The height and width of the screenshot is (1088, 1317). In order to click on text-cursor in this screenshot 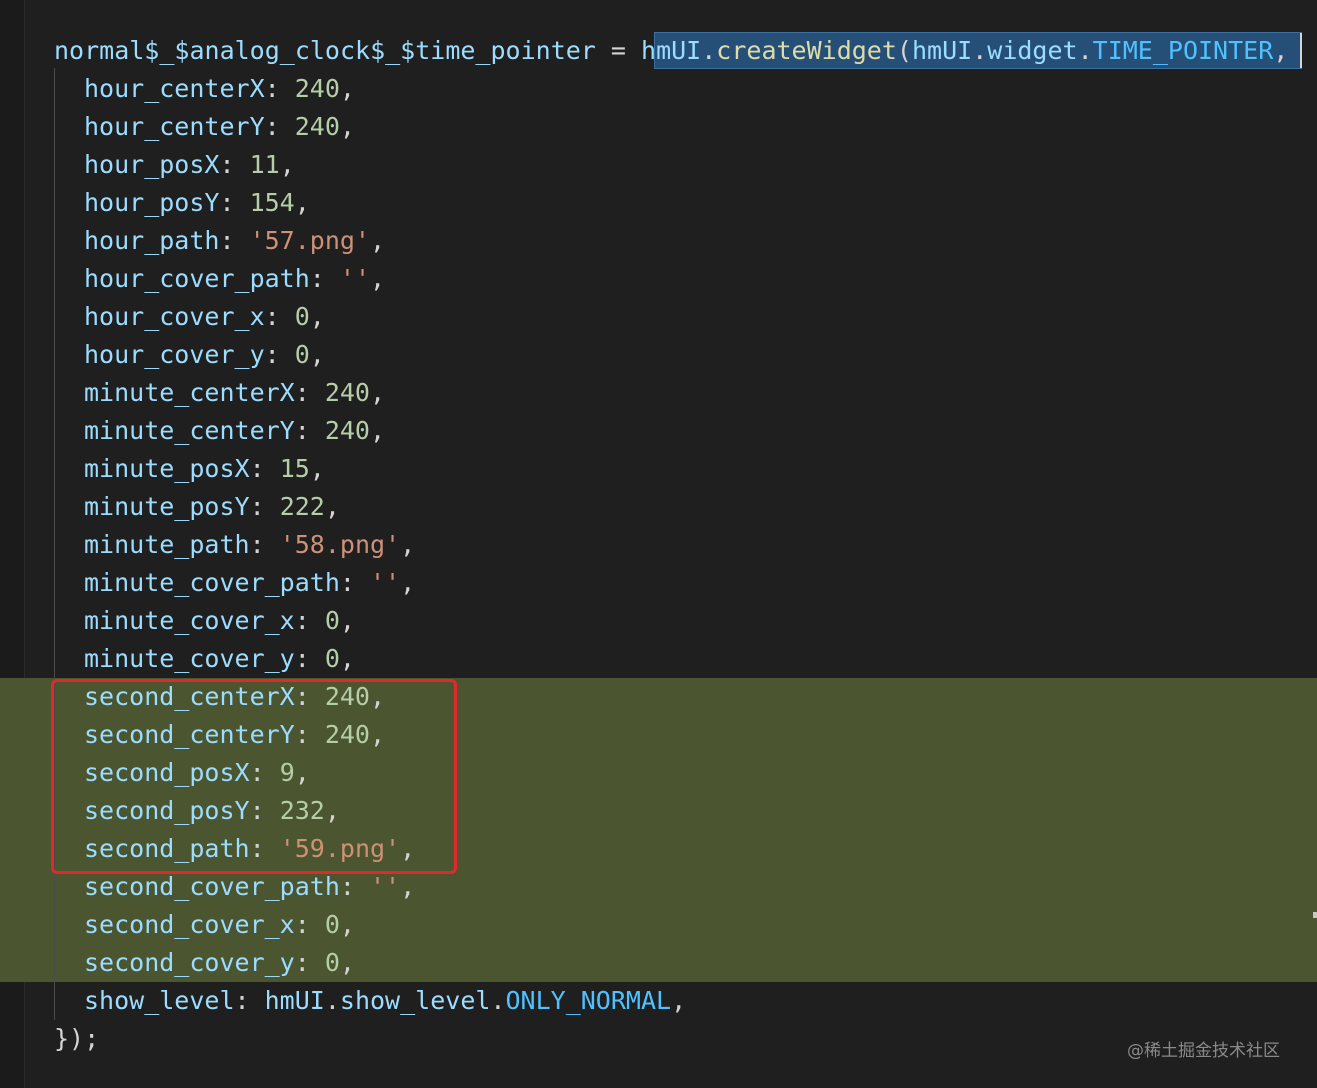, I will do `click(1301, 50)`.